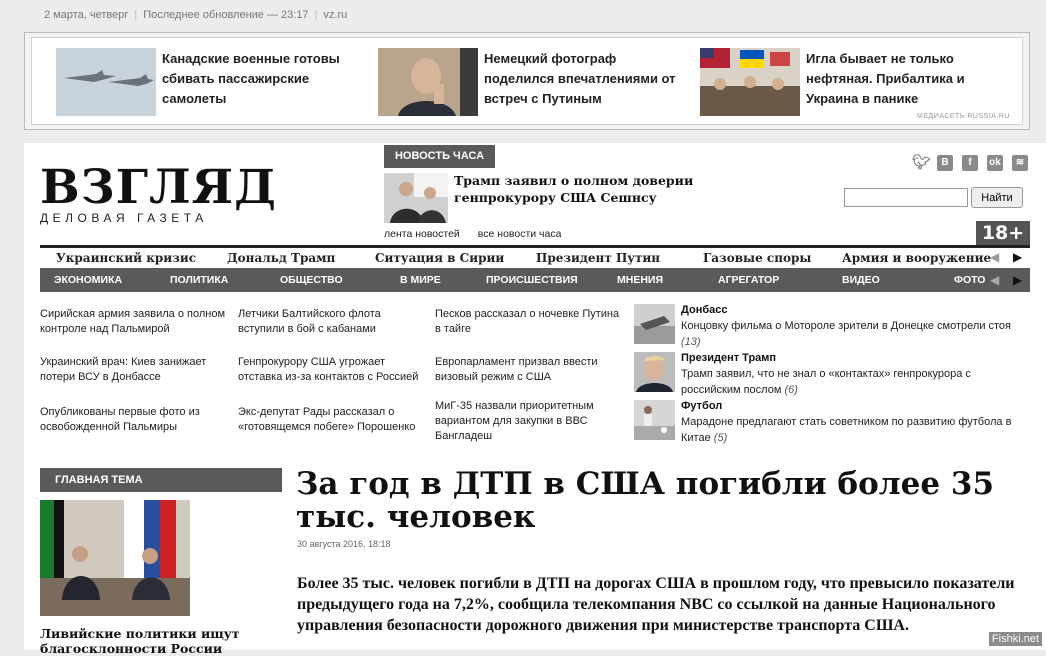  What do you see at coordinates (748, 280) in the screenshot?
I see `nav-section-aggregator: АГРЕГАТОР` at bounding box center [748, 280].